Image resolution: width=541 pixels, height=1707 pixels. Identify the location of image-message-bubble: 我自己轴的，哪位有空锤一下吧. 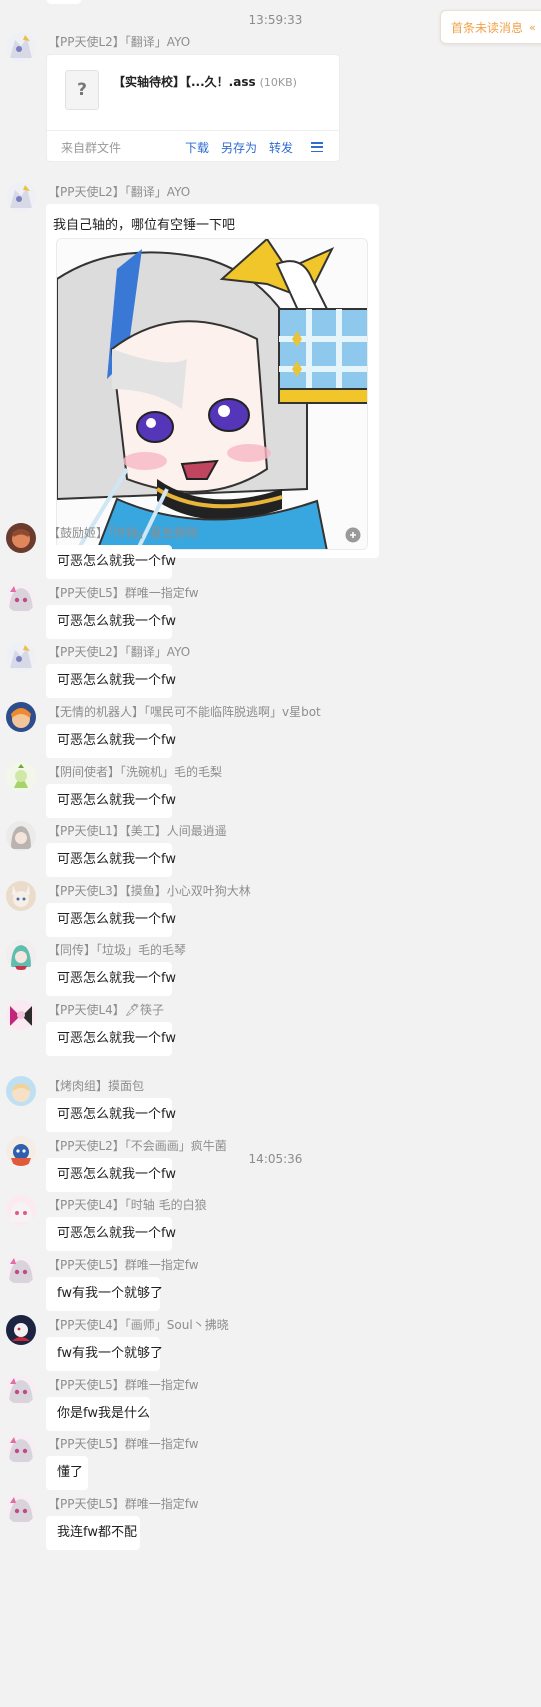
(212, 381).